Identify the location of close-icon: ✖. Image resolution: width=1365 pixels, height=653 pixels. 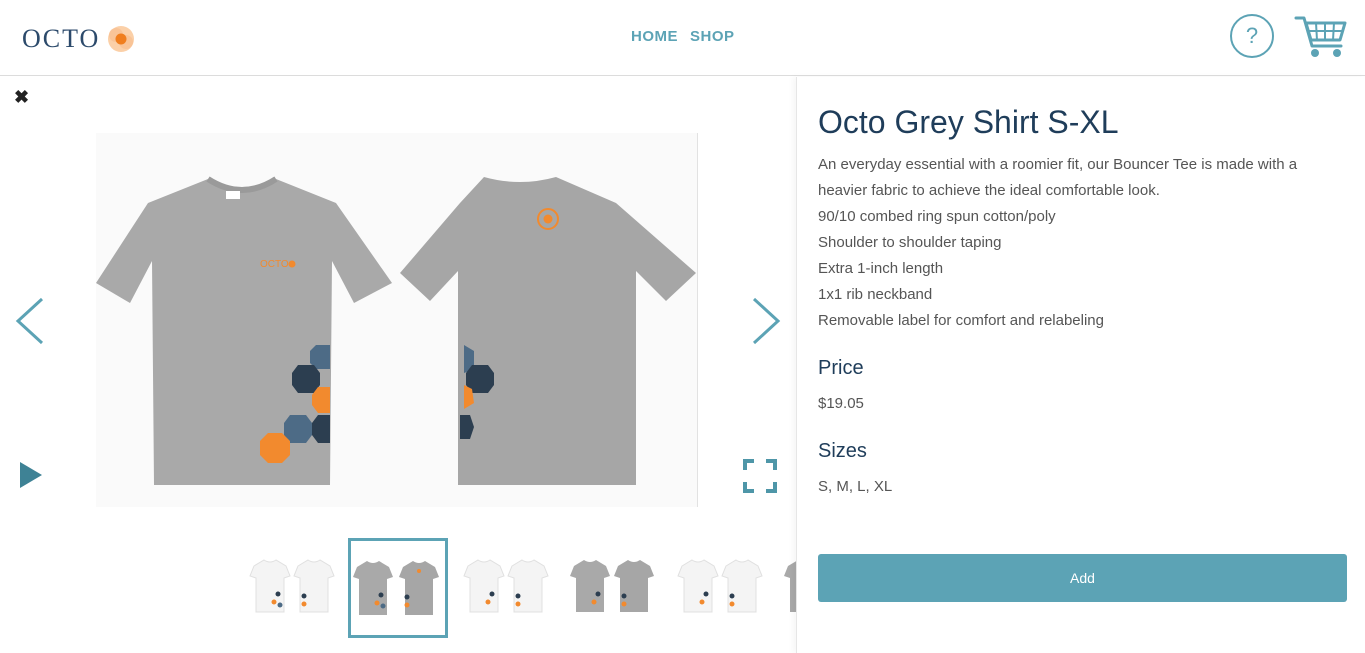
(21, 97).